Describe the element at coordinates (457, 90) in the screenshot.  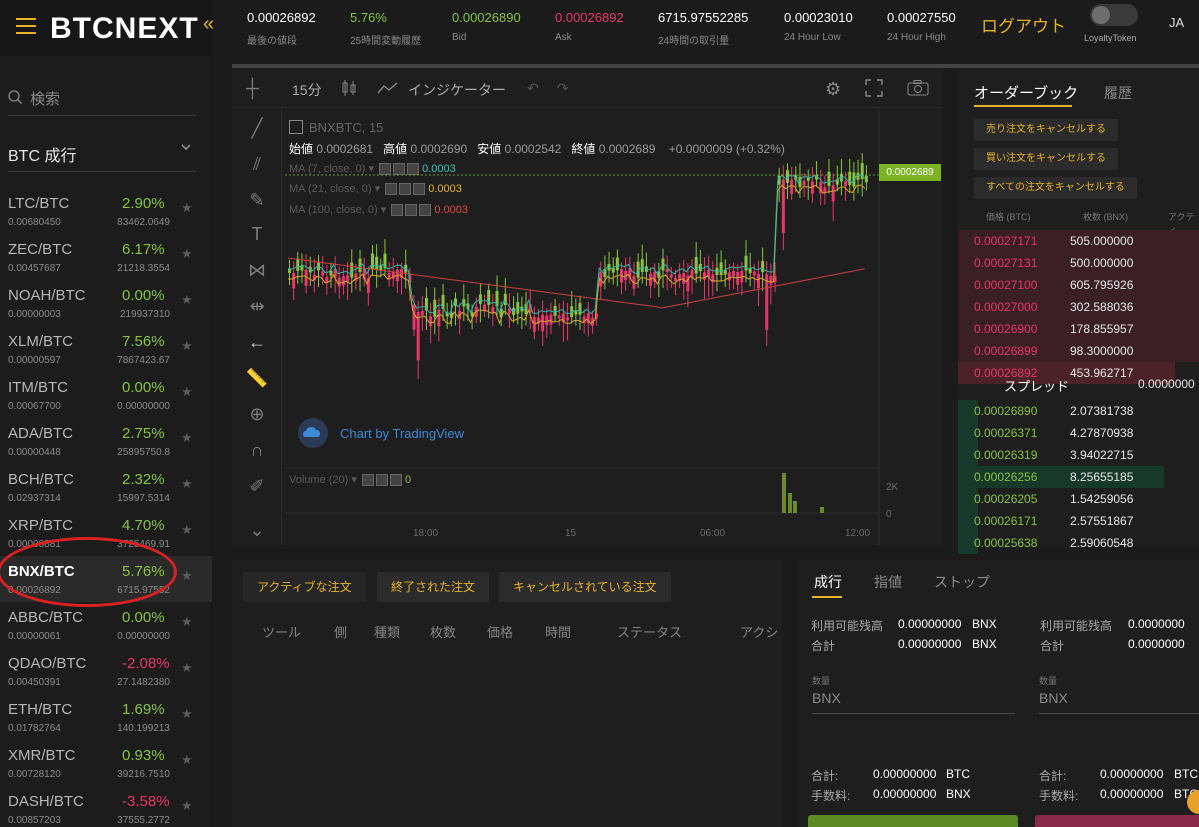
I see `indicator-button: インジケーター` at that location.